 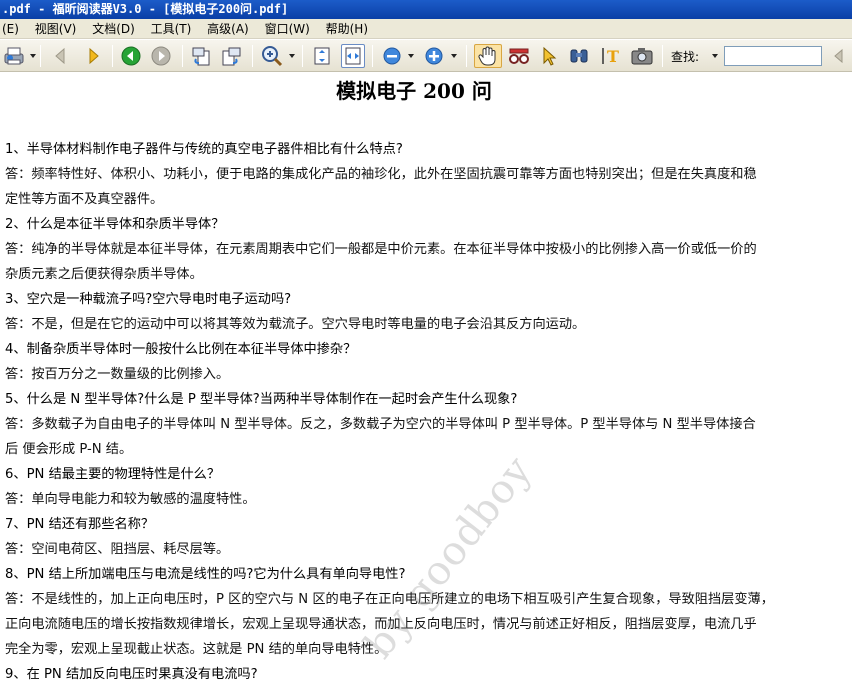 I want to click on answer-line: 杂质元素之后便获得杂质半导体。, so click(x=104, y=274).